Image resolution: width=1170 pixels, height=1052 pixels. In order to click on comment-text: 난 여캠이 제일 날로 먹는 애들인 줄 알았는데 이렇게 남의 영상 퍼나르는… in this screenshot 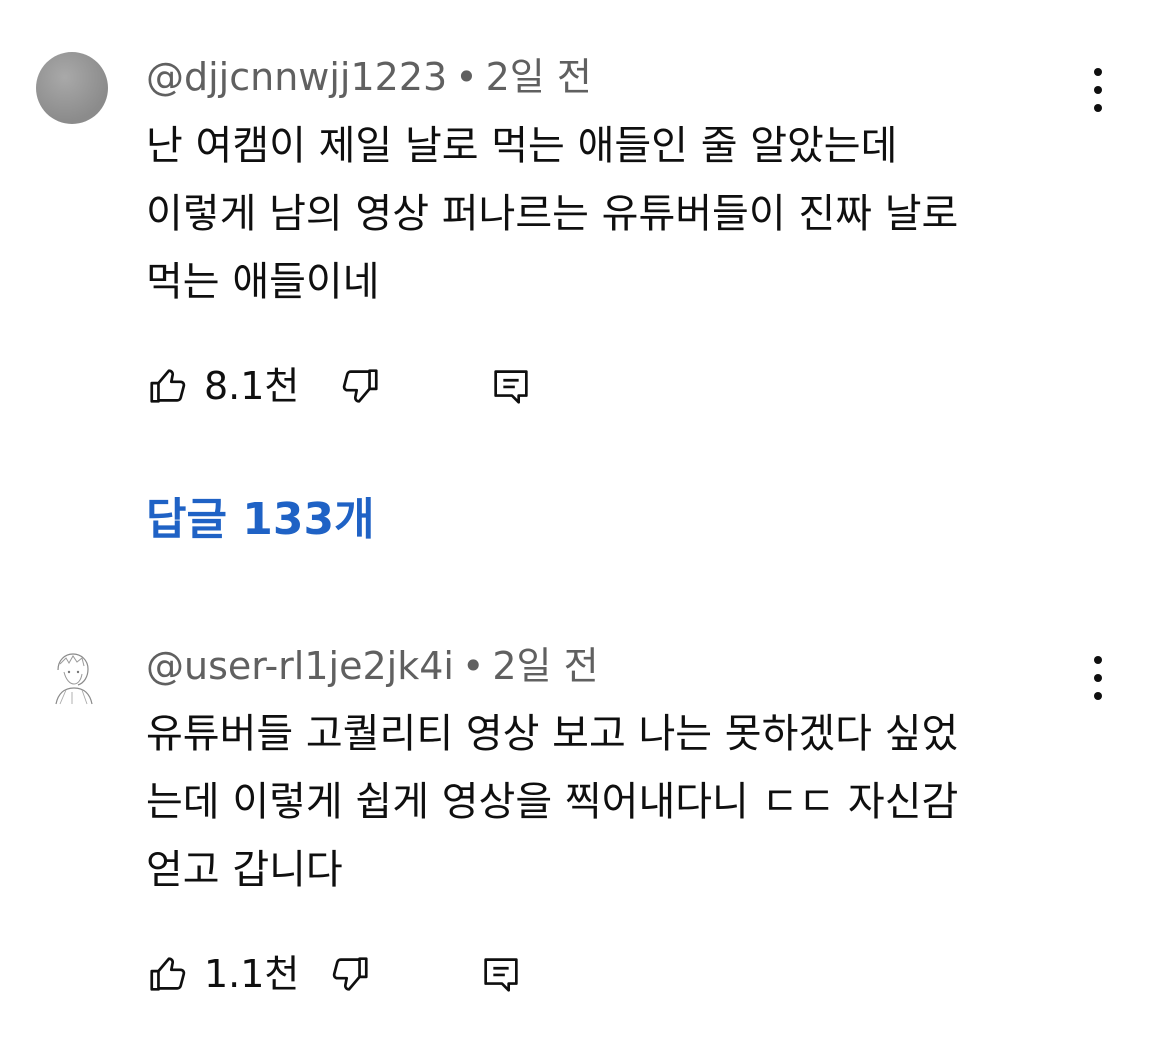, I will do `click(552, 214)`.